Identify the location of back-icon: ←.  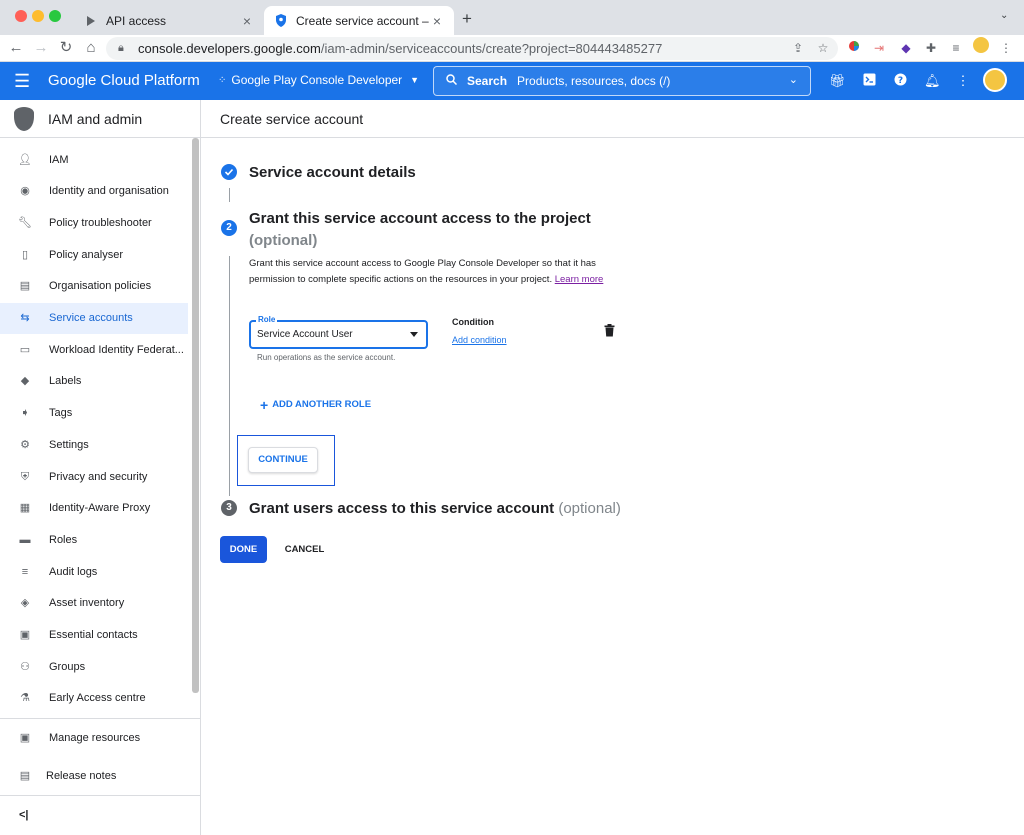
(16, 48).